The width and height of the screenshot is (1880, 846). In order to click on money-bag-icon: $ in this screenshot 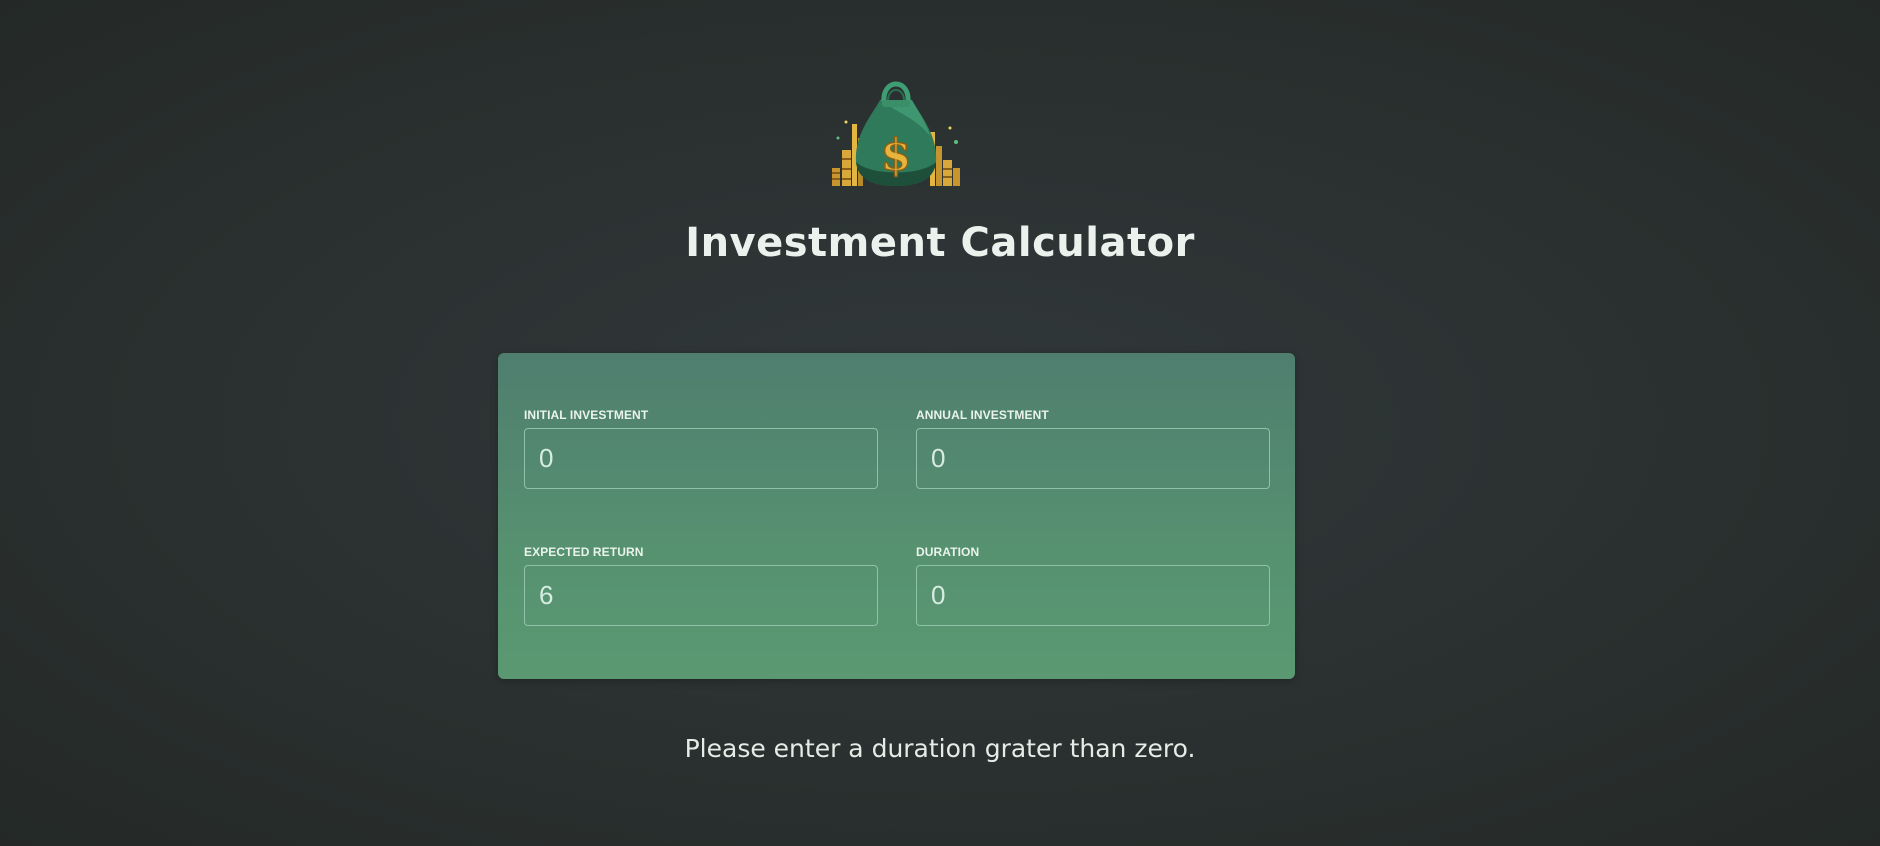, I will do `click(896, 130)`.